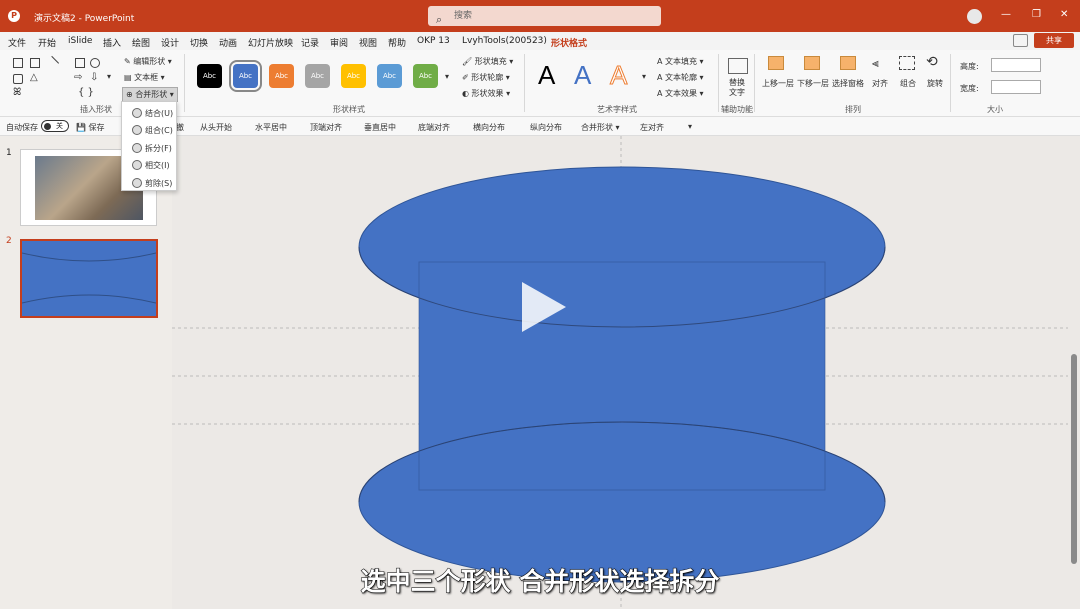  I want to click on title-bar: P 演示文稿2 - PowerPoint ⌕ 搜索 — ❐ ✕, so click(540, 16).